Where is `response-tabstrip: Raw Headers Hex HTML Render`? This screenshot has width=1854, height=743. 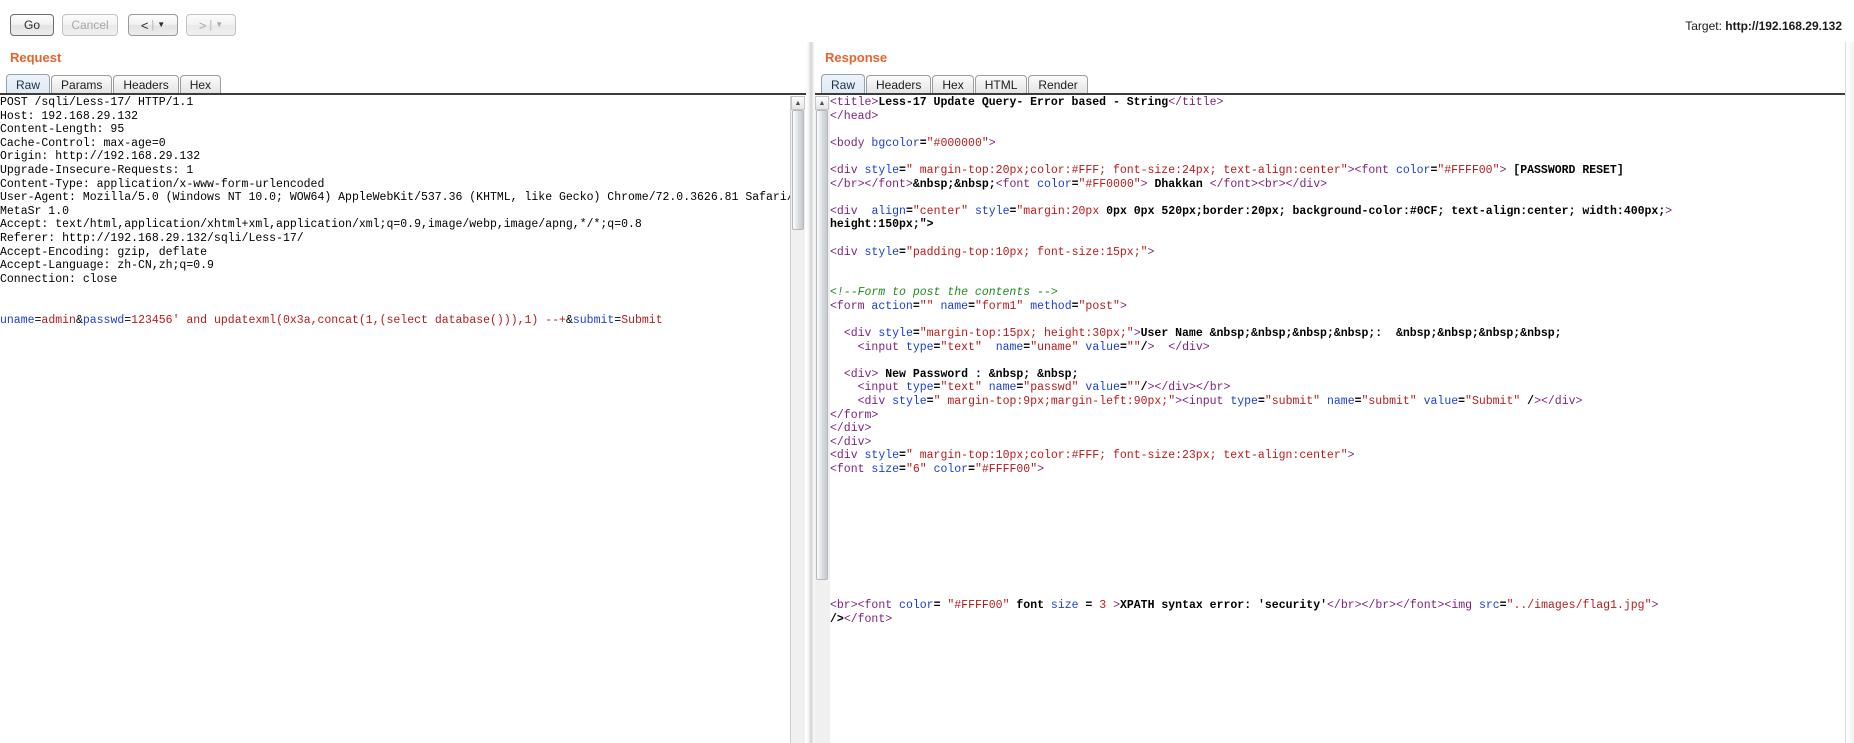
response-tabstrip: Raw Headers Hex HTML Render is located at coordinates (955, 84).